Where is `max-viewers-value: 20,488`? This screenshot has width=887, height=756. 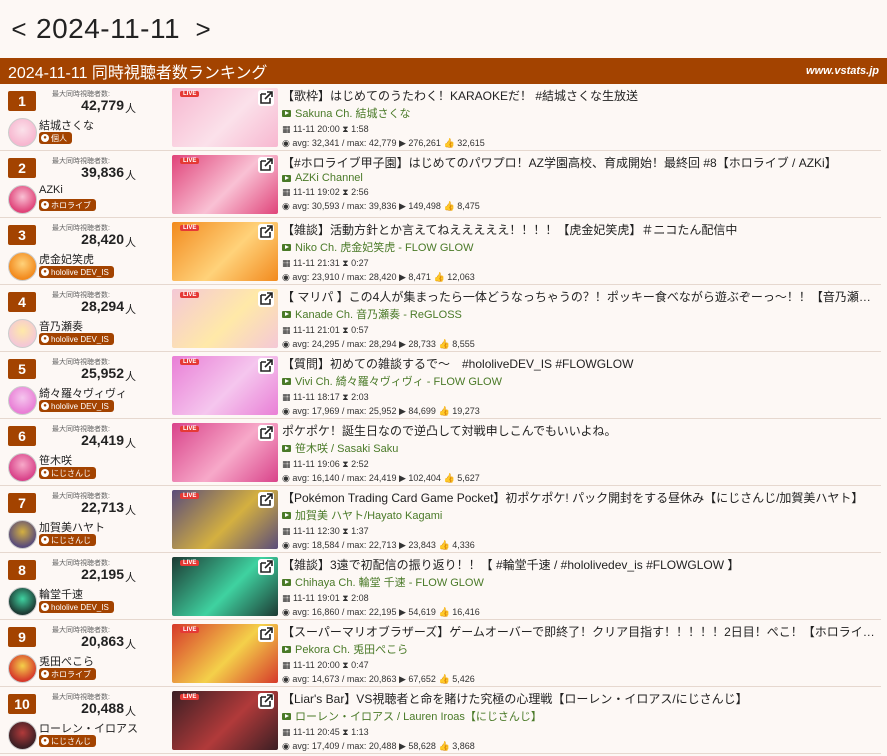 max-viewers-value: 20,488 is located at coordinates (102, 708).